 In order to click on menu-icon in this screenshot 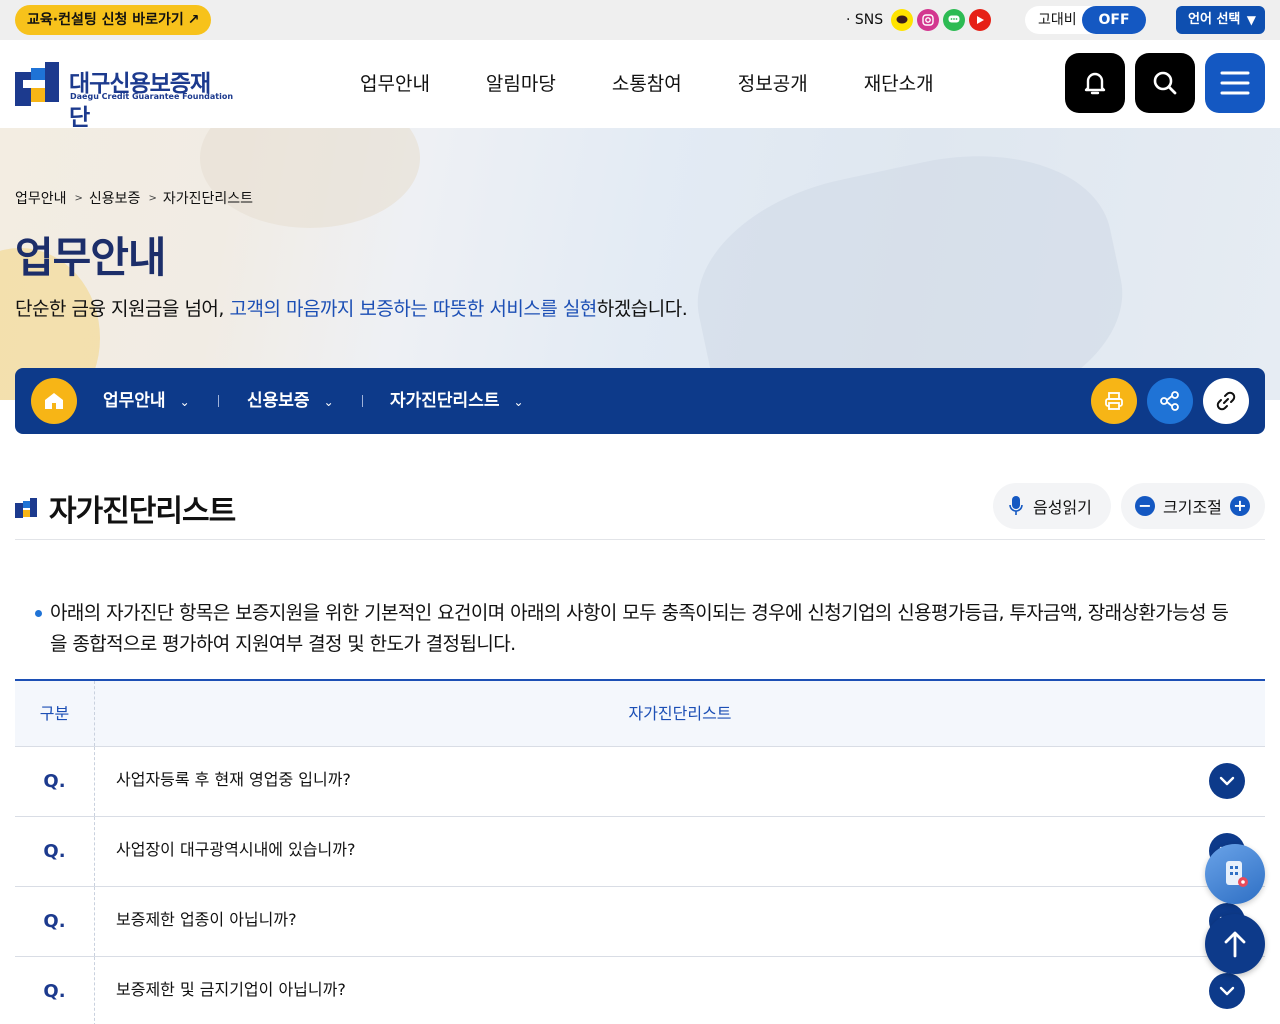, I will do `click(1235, 83)`.